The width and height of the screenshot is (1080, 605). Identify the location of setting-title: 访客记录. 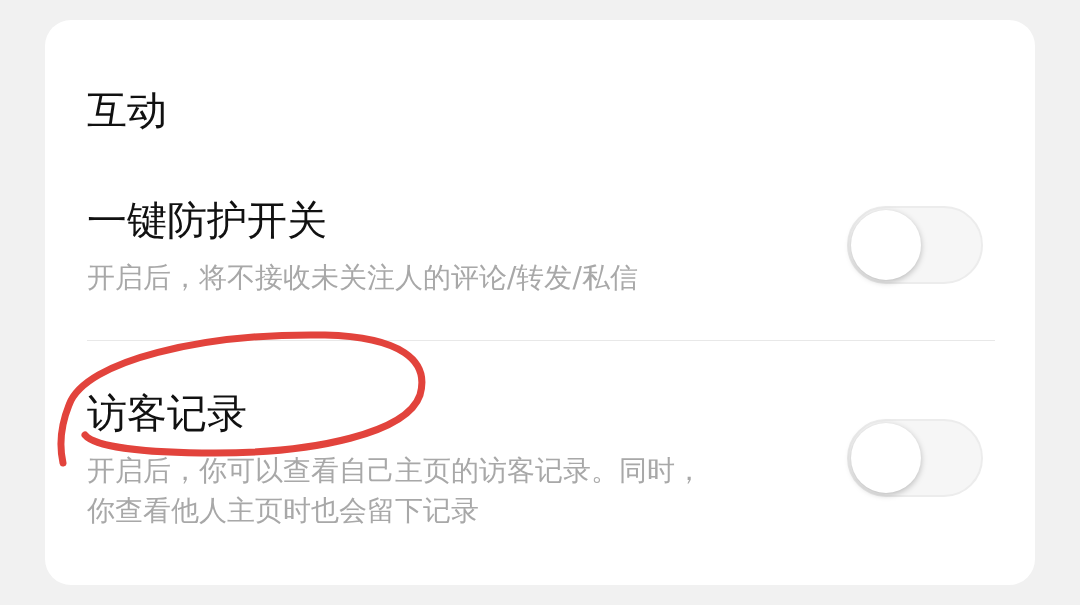
(167, 413).